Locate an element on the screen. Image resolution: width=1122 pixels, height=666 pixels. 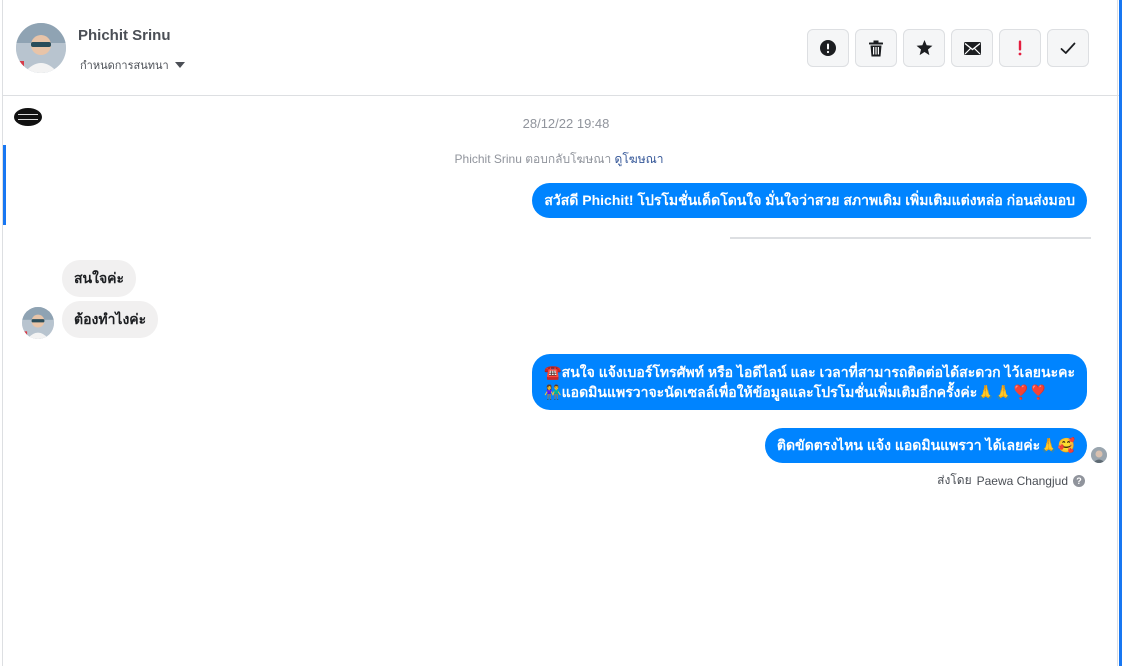
exclamation-circle-icon is located at coordinates (828, 48).